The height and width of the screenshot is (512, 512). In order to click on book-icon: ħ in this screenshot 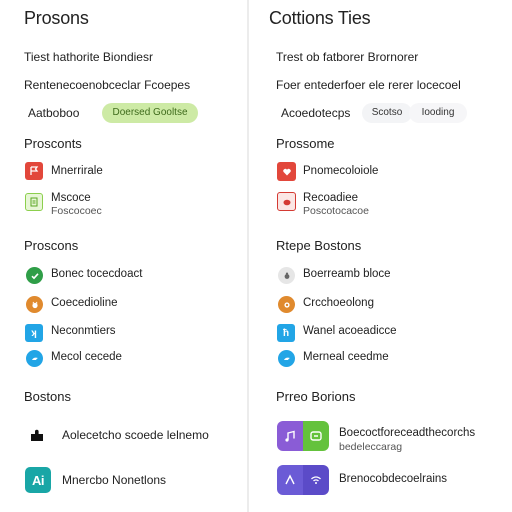, I will do `click(286, 333)`.